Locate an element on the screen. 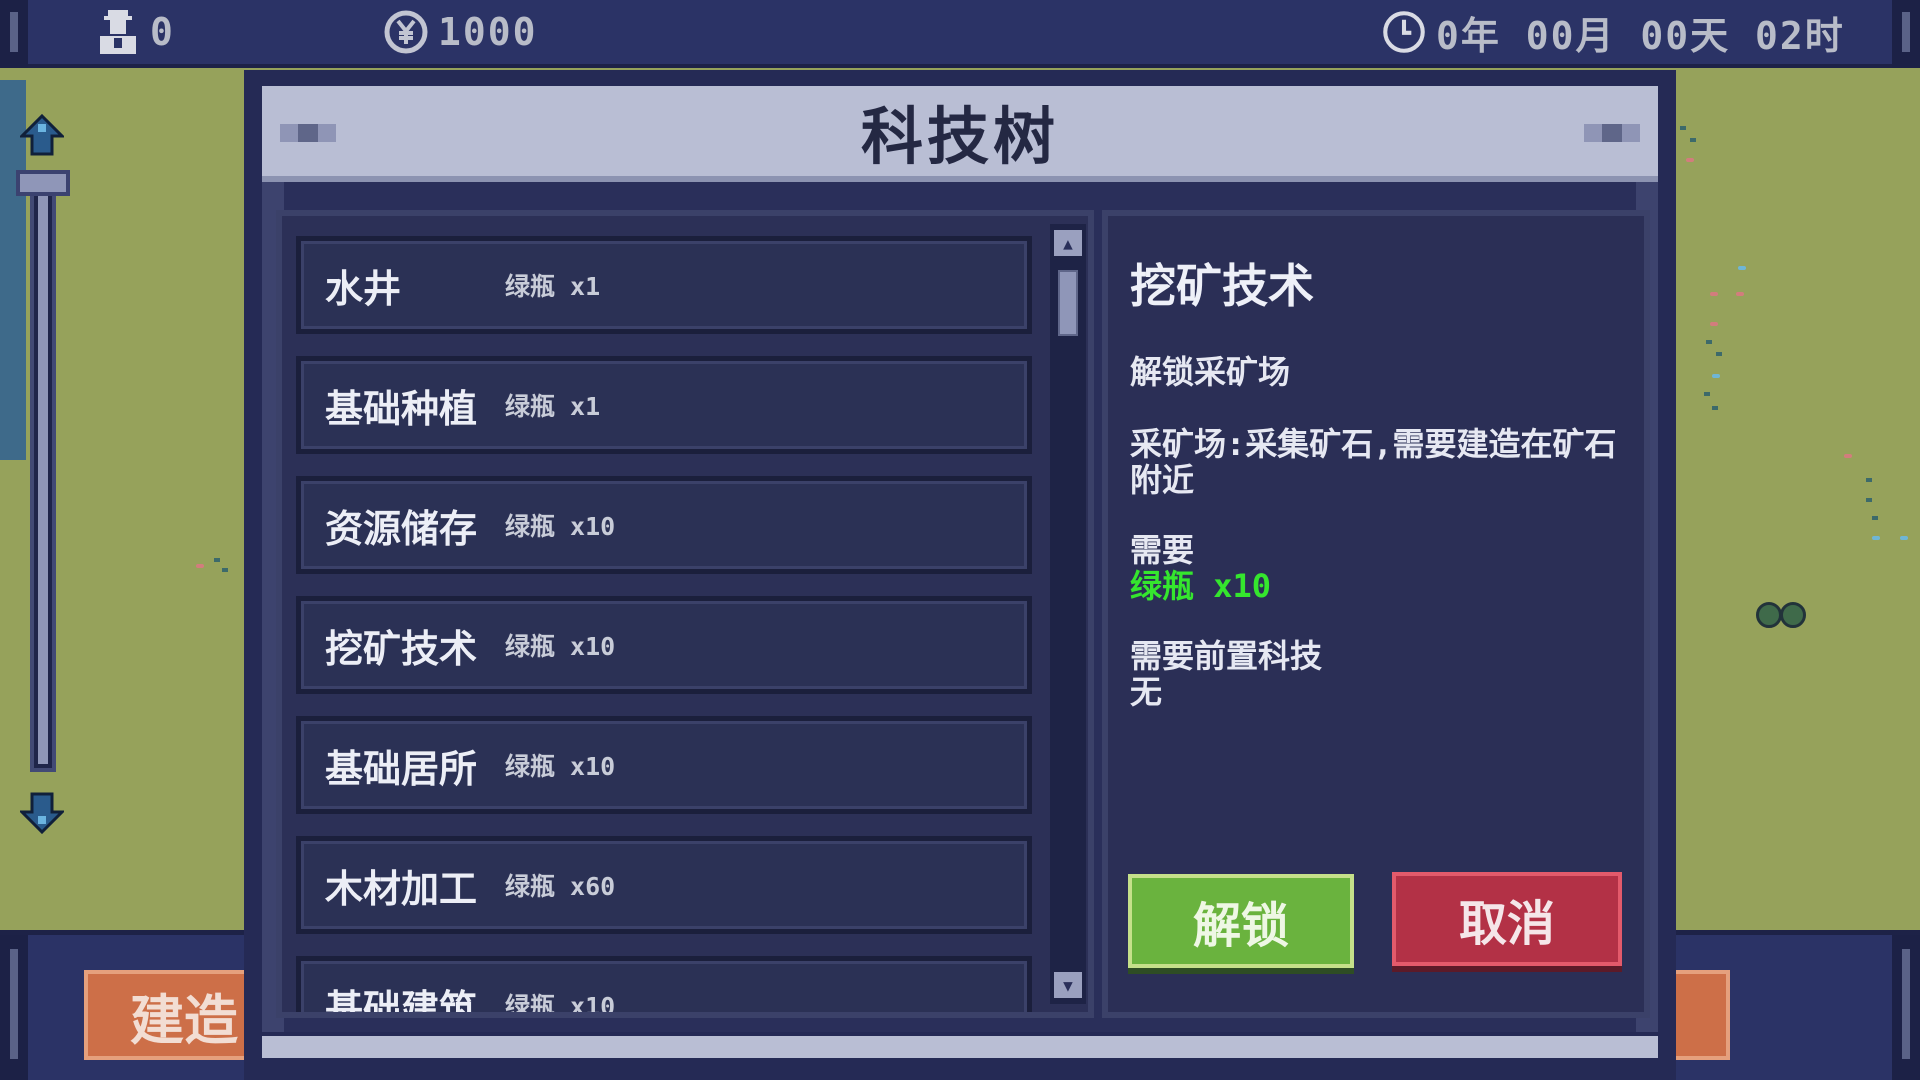 The width and height of the screenshot is (1920, 1080). tech-list-item: 基础建筑 绿瓶 x10 is located at coordinates (664, 987).